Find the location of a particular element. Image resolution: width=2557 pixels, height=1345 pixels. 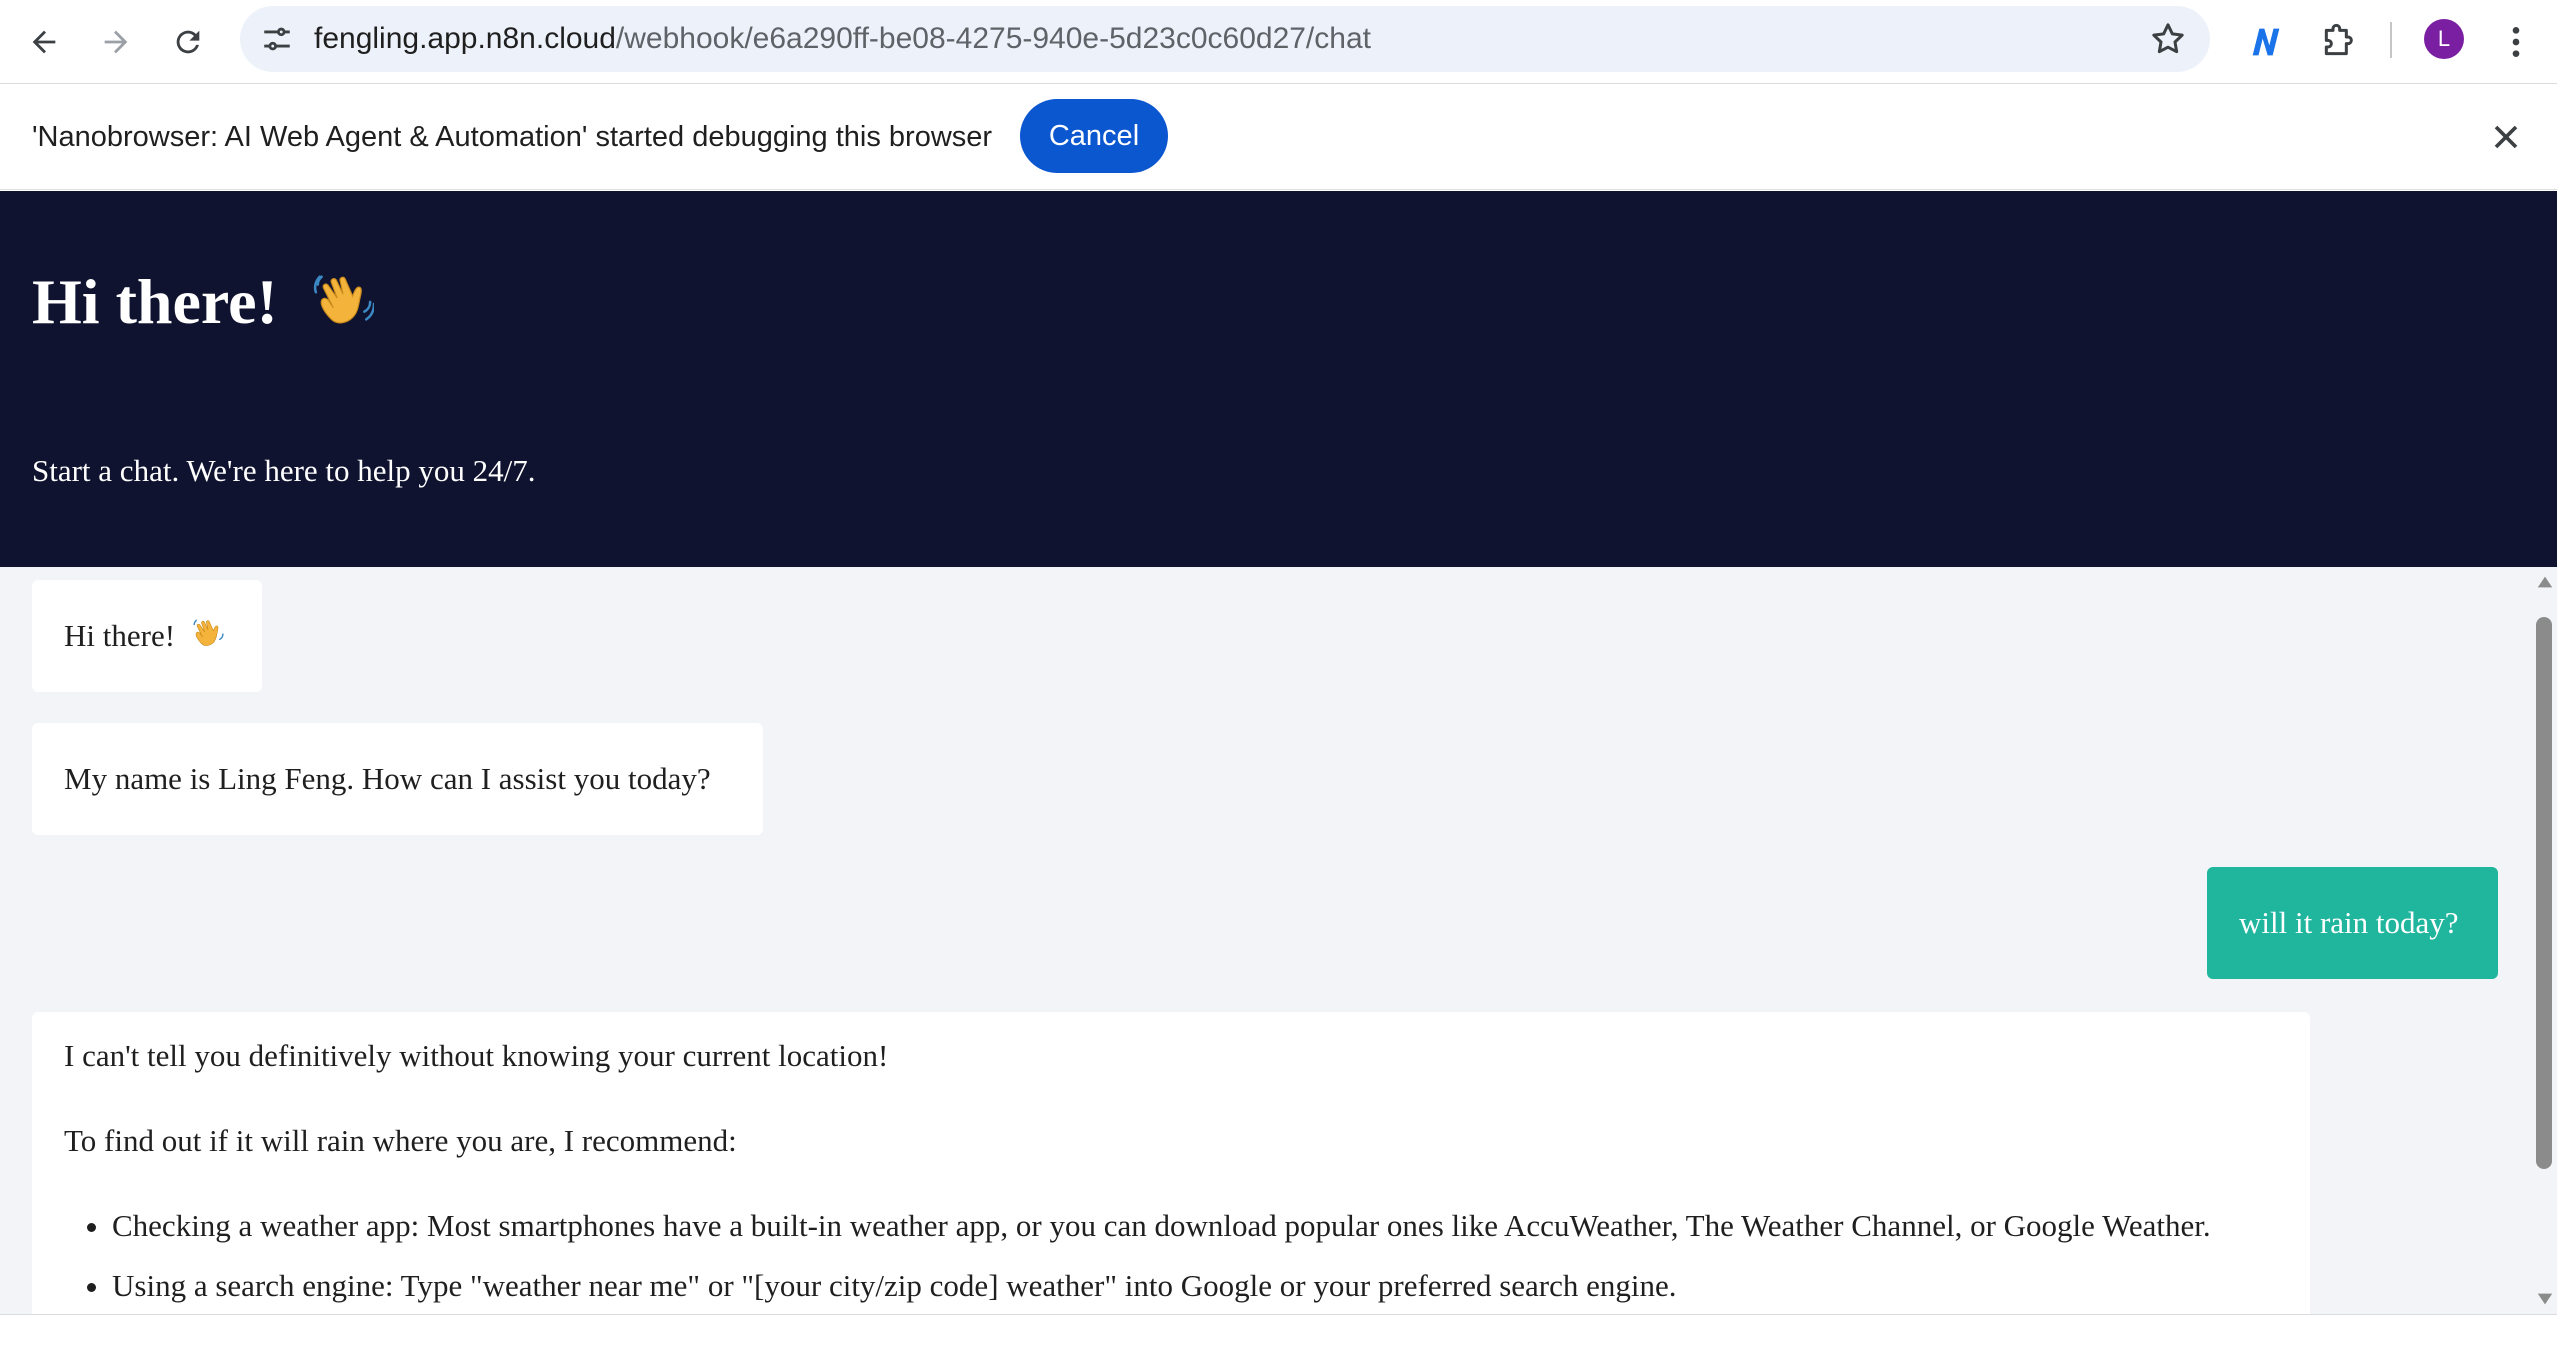

url-host: fengling.app.n8n.cloud is located at coordinates (465, 38).